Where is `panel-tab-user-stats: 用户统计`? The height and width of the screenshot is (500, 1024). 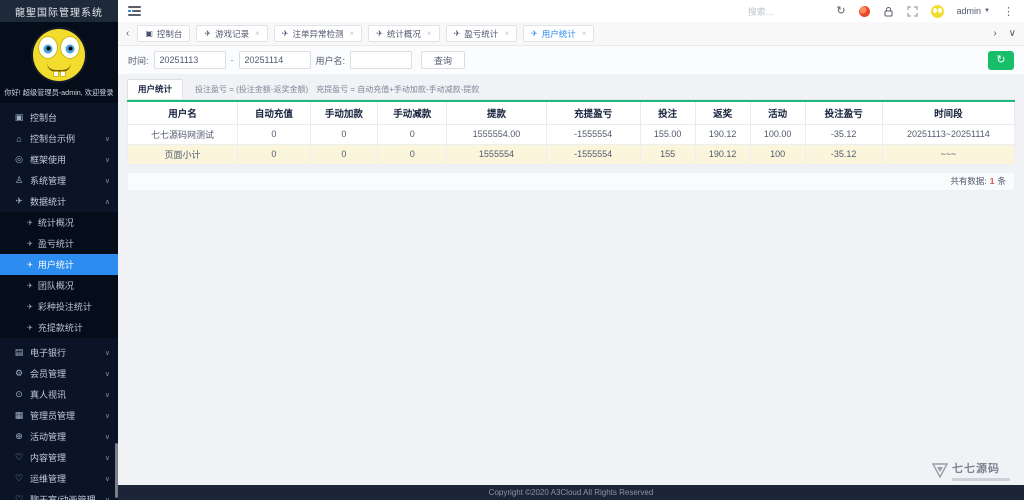 panel-tab-user-stats: 用户统计 is located at coordinates (155, 89).